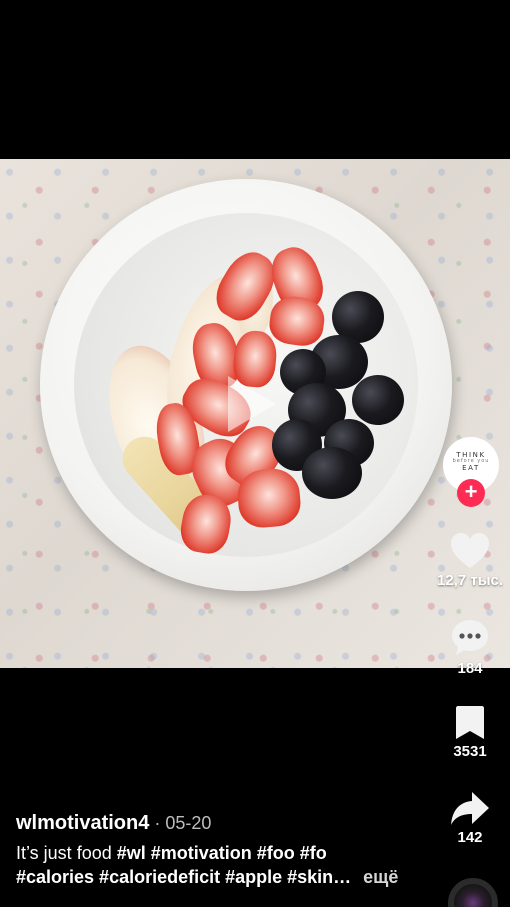 Image resolution: width=510 pixels, height=907 pixels. What do you see at coordinates (470, 808) in the screenshot?
I see `share-arrow-icon` at bounding box center [470, 808].